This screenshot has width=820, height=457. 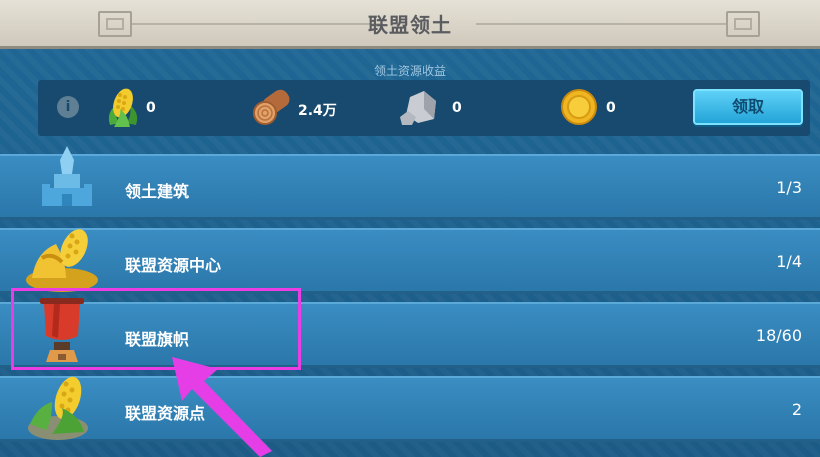 I want to click on row-count: 2, so click(x=796, y=409).